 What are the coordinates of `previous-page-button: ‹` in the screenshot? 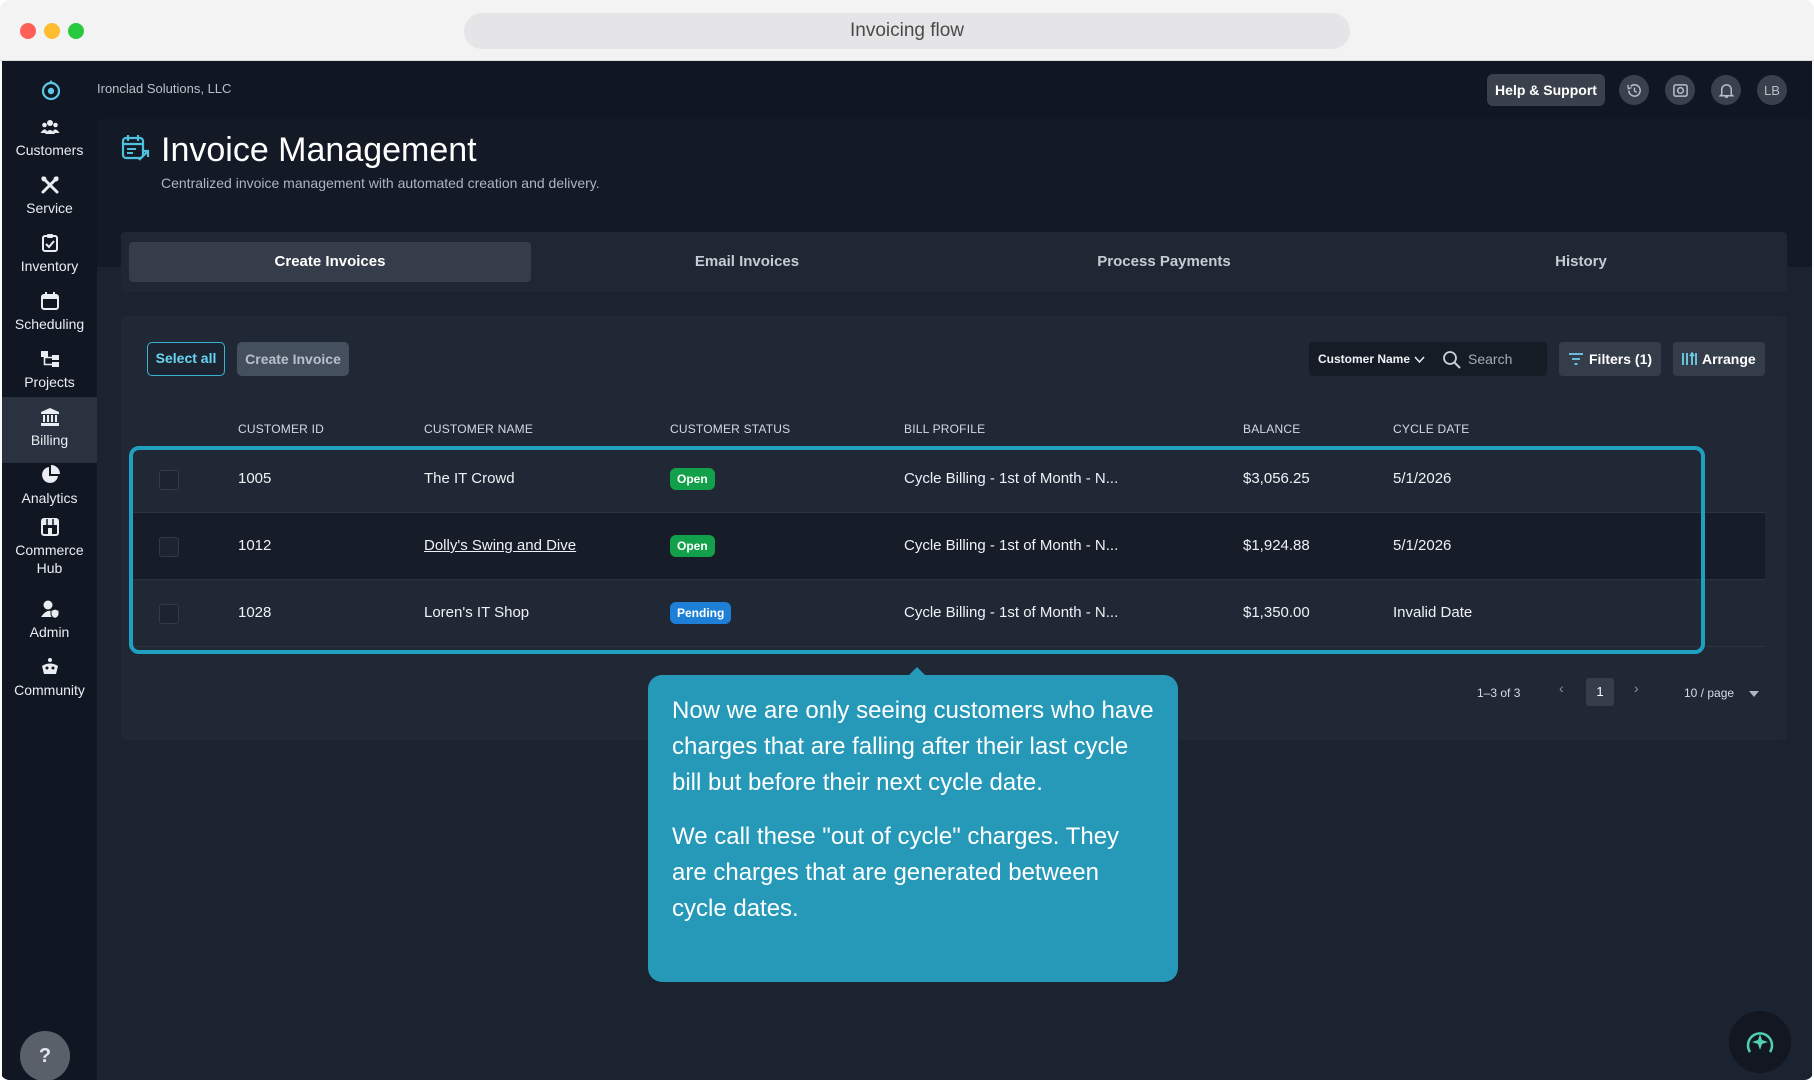 It's located at (1561, 688).